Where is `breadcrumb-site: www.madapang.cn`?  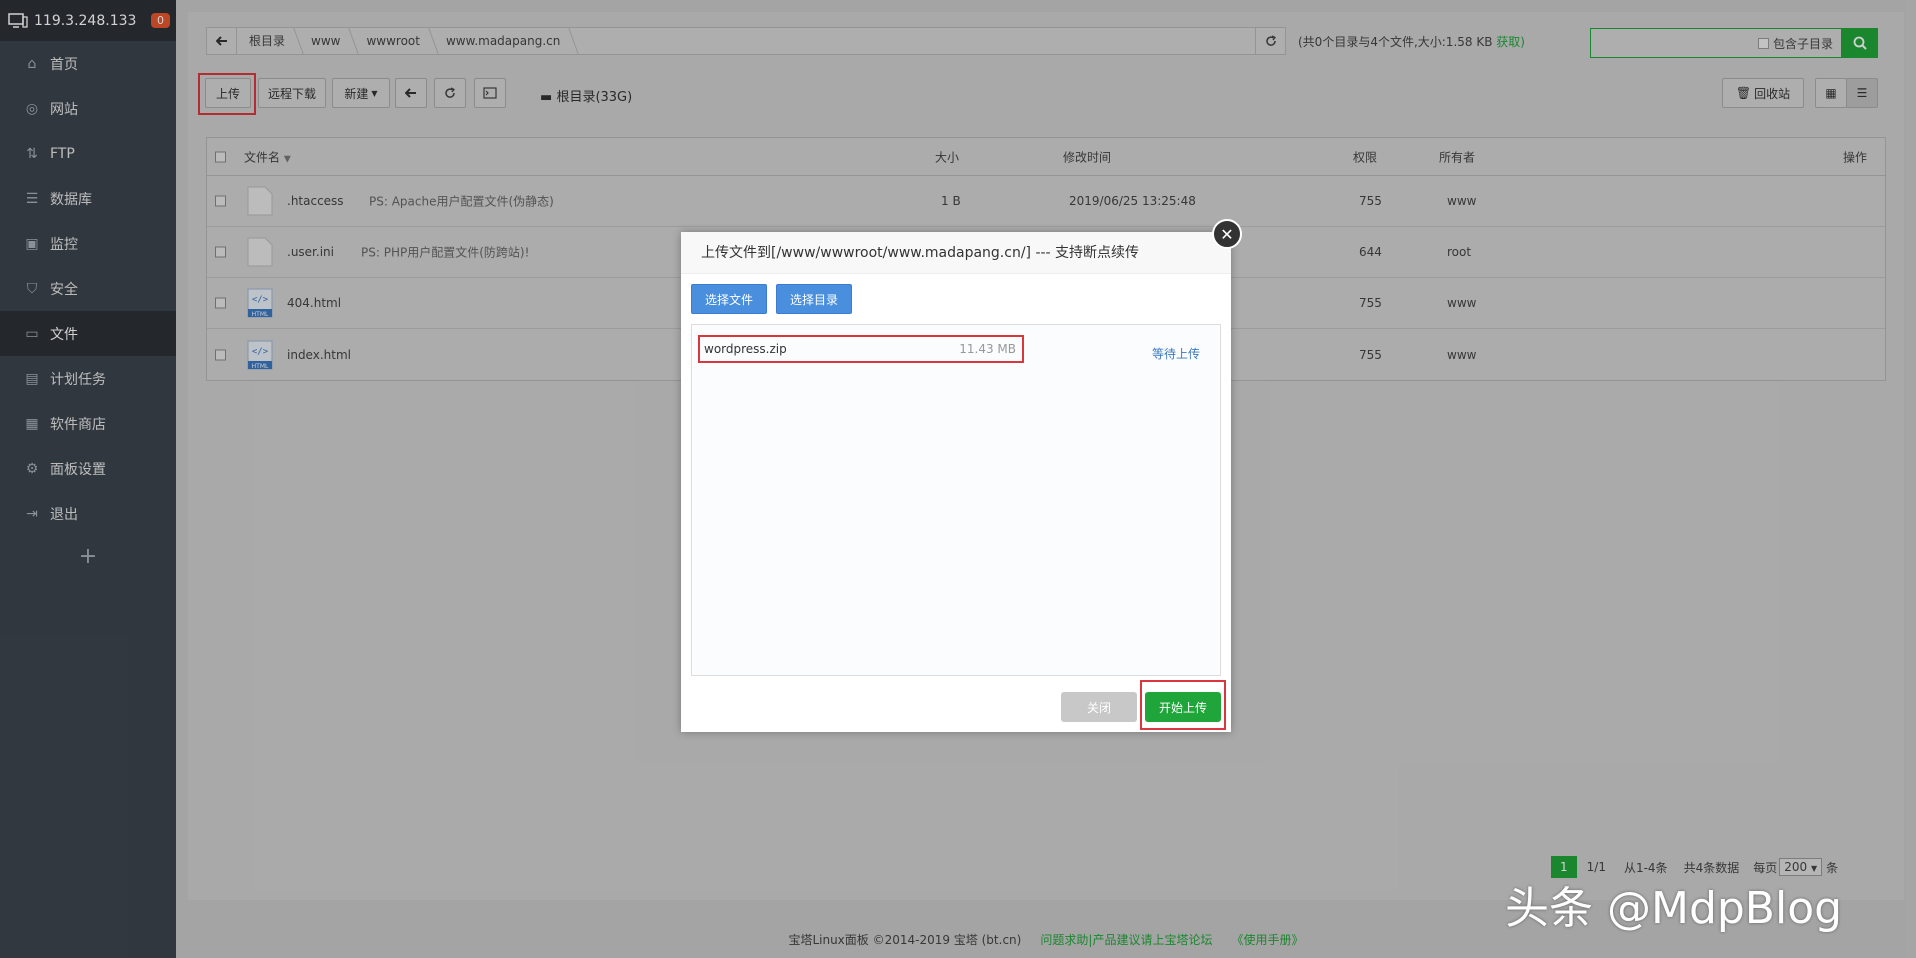
breadcrumb-site: www.madapang.cn is located at coordinates (504, 41).